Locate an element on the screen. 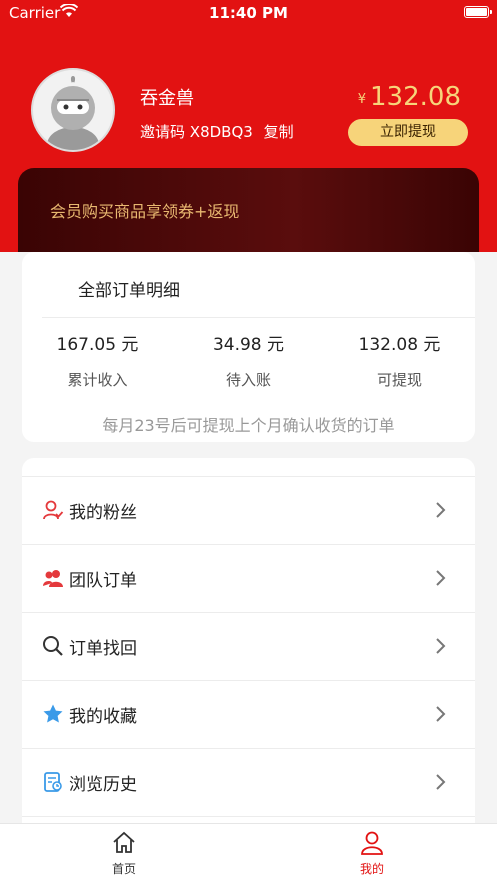  vip-banner: 会员购买商品享领券+返现 is located at coordinates (248, 210).